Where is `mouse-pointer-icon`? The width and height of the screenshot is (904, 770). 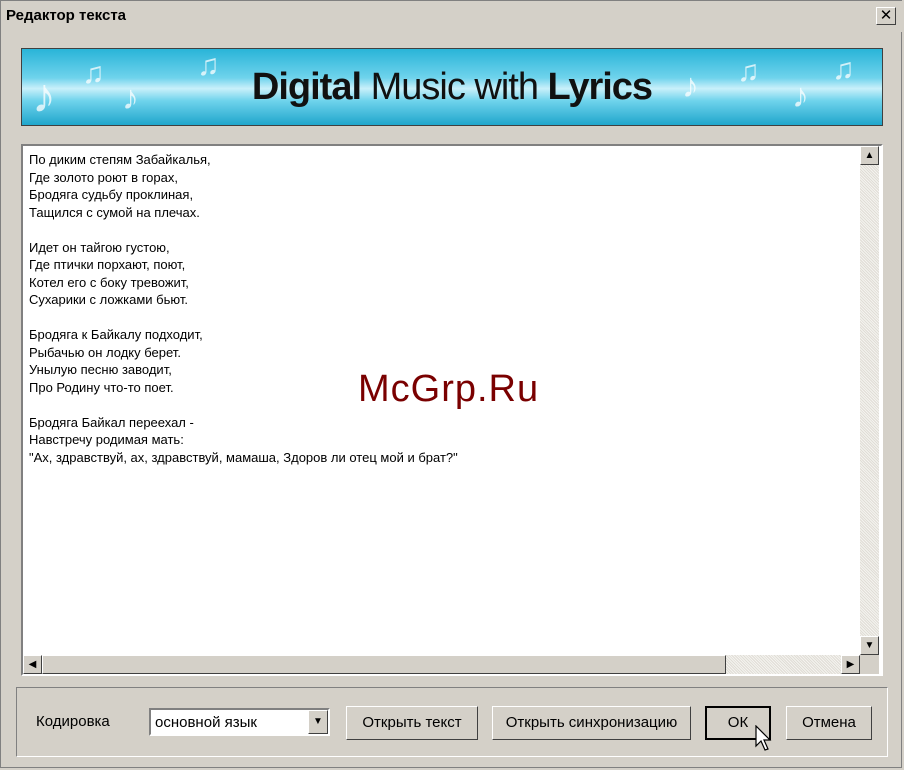
mouse-pointer-icon is located at coordinates (763, 738).